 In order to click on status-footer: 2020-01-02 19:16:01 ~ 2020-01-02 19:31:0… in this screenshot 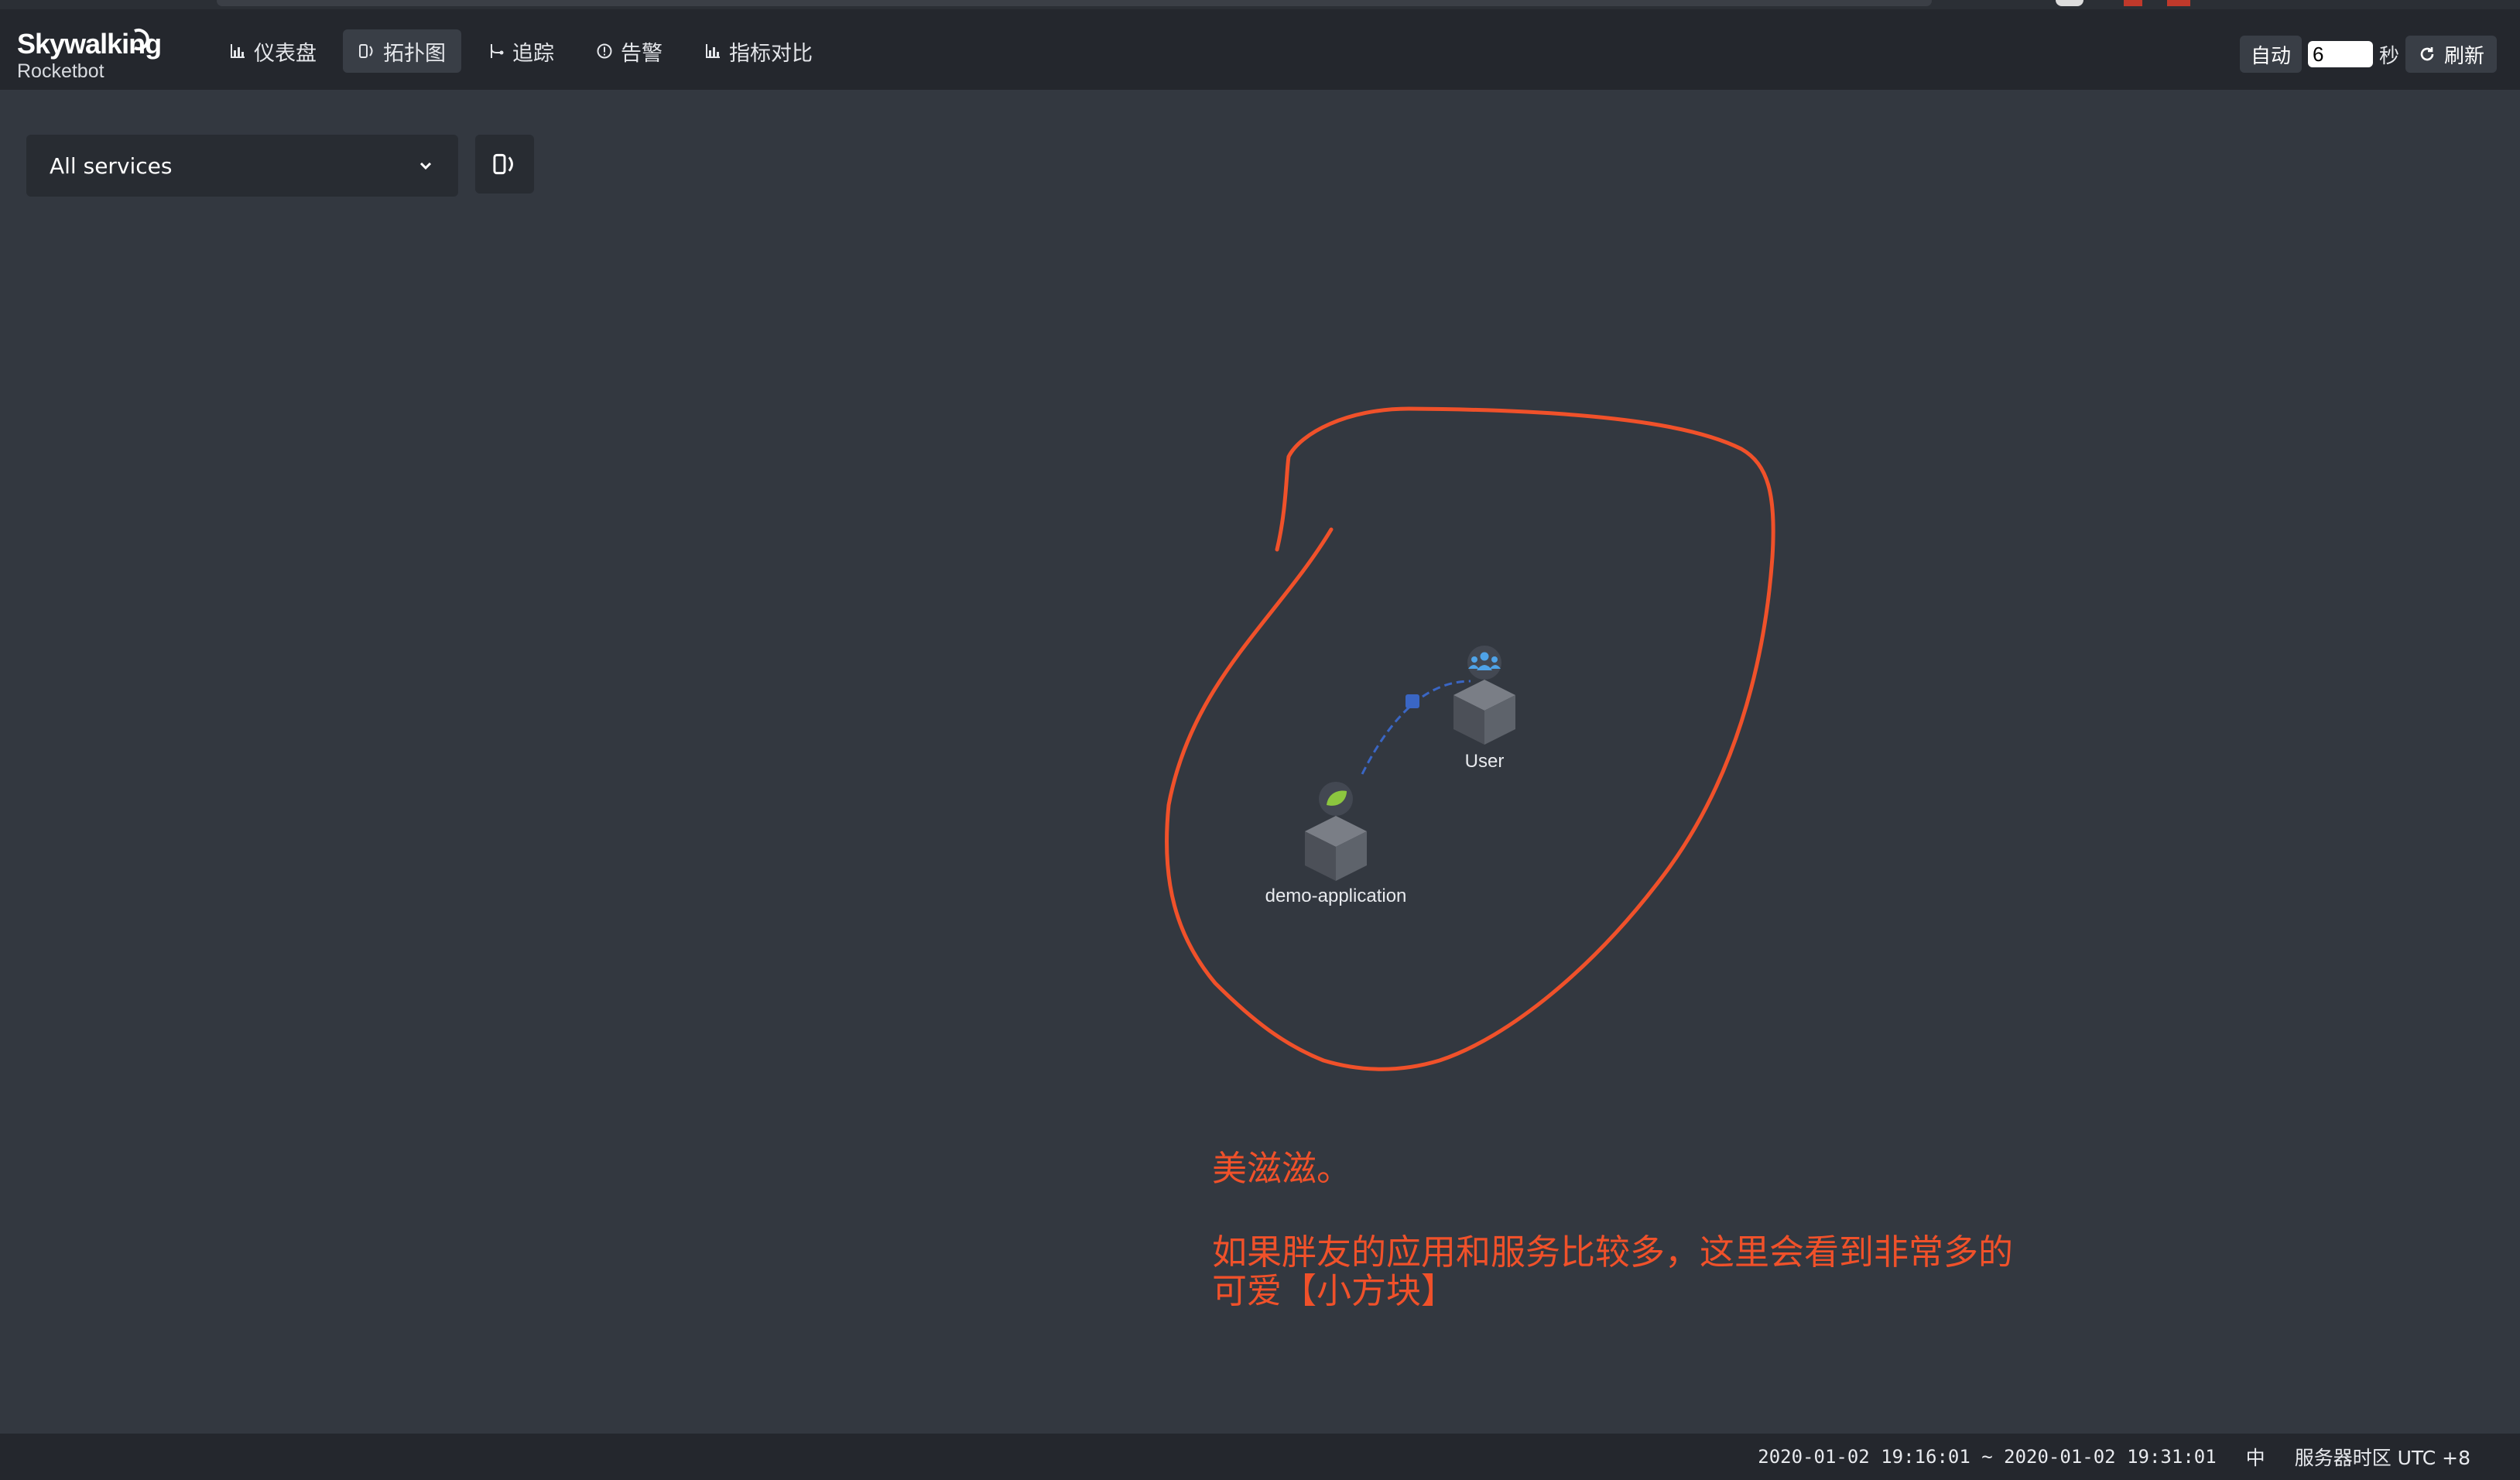, I will do `click(1260, 1457)`.